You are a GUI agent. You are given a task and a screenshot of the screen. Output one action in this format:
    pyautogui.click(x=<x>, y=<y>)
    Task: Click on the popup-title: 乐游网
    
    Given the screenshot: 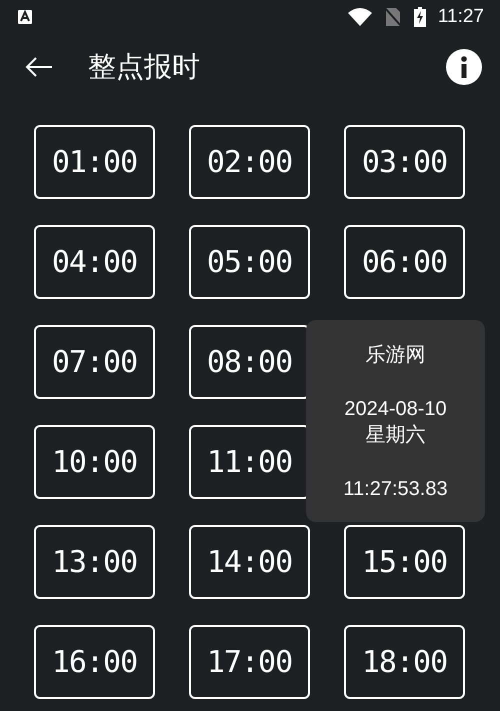 What is the action you would take?
    pyautogui.click(x=396, y=355)
    